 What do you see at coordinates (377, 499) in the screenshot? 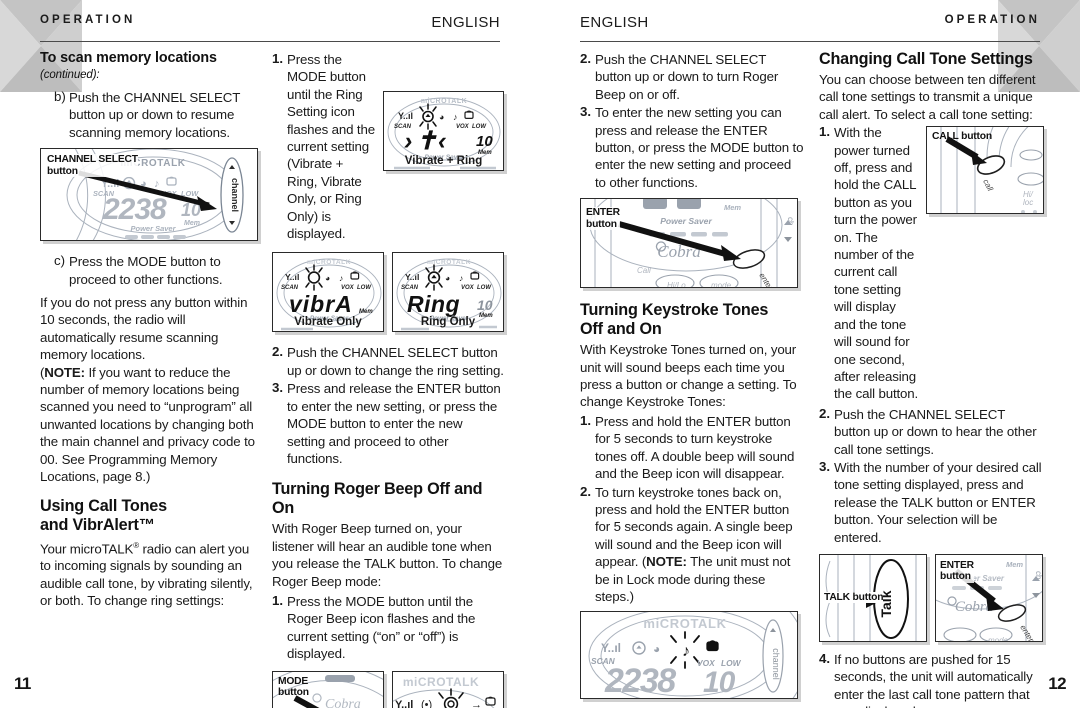
I see `section-heading-roger-beep: Turning Roger Beep Off and On` at bounding box center [377, 499].